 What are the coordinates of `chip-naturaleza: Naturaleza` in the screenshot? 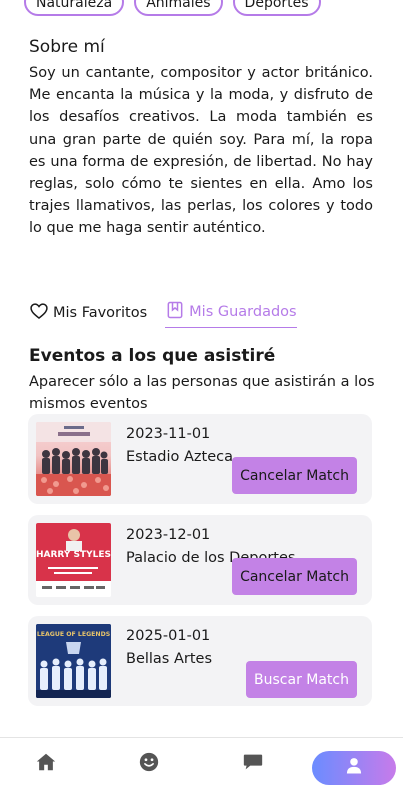 It's located at (74, 8).